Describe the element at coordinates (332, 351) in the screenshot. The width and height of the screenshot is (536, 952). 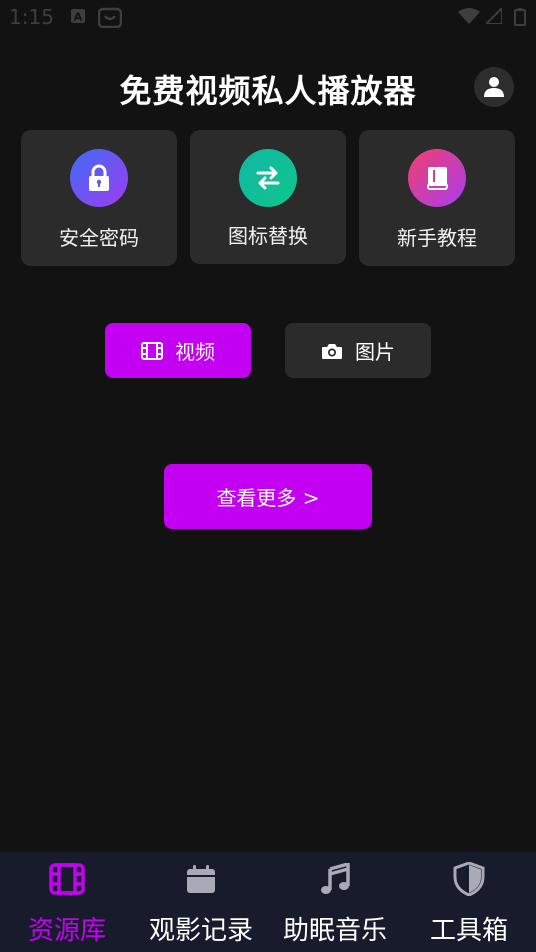
I see `camera-icon` at that location.